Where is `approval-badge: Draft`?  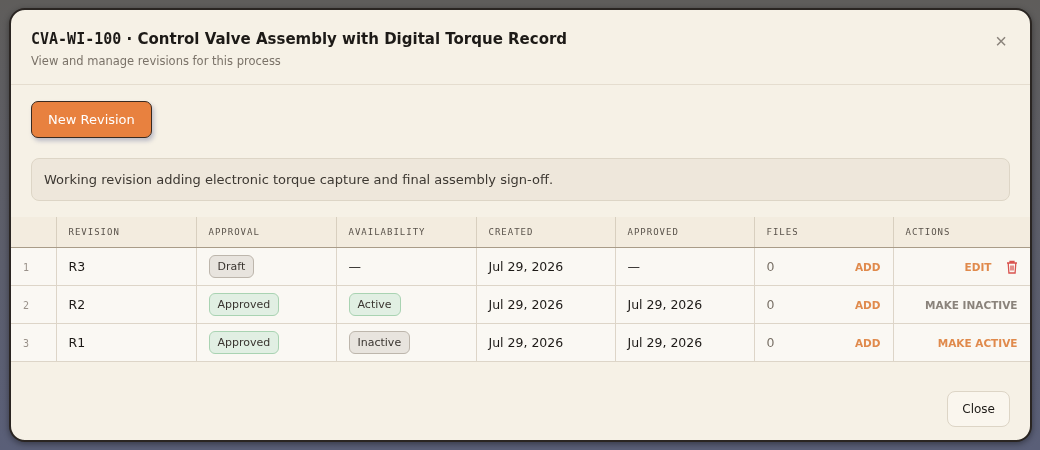 approval-badge: Draft is located at coordinates (231, 266).